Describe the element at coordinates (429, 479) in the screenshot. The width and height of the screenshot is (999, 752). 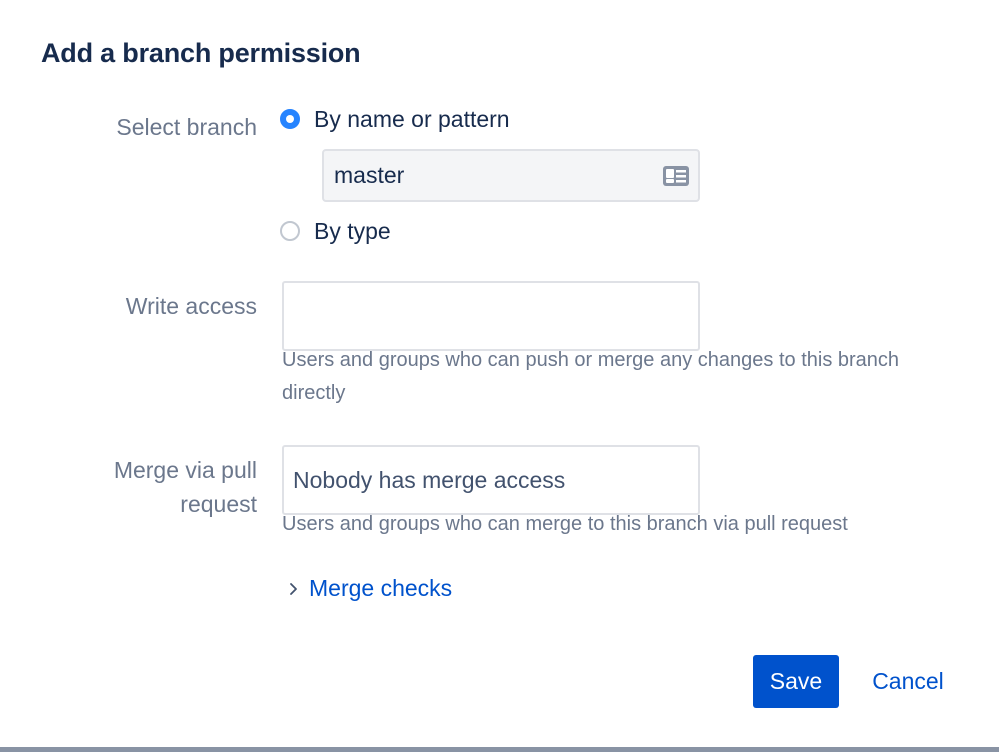
I see `merge-via-pr-value: Nobody has merge access` at that location.